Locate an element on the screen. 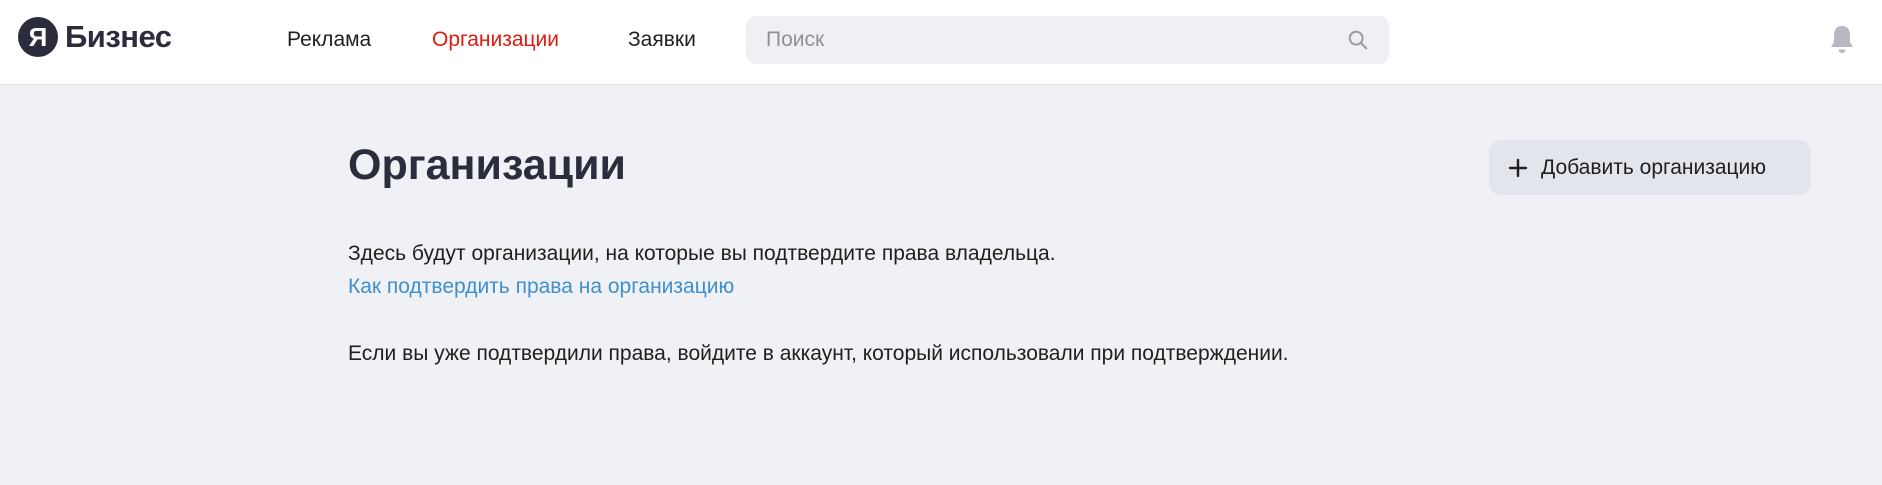  add-organization-button: Добавить организацию is located at coordinates (1650, 167).